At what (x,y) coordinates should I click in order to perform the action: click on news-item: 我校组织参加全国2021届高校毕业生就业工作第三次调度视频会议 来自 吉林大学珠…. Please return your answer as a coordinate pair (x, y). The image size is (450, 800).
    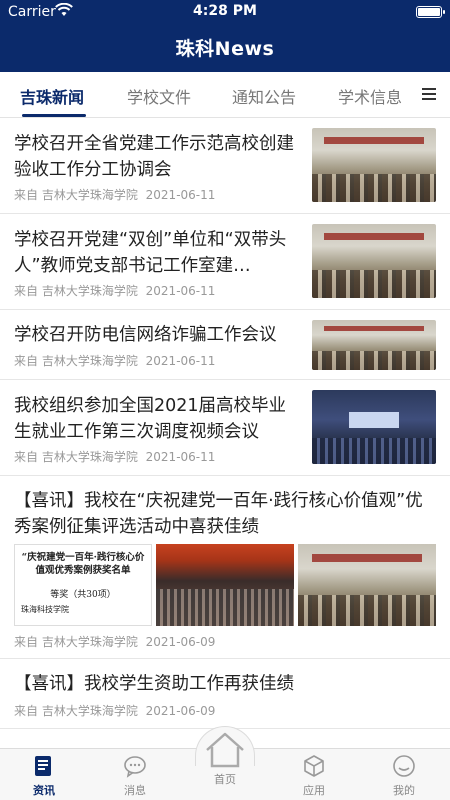
    Looking at the image, I should click on (225, 428).